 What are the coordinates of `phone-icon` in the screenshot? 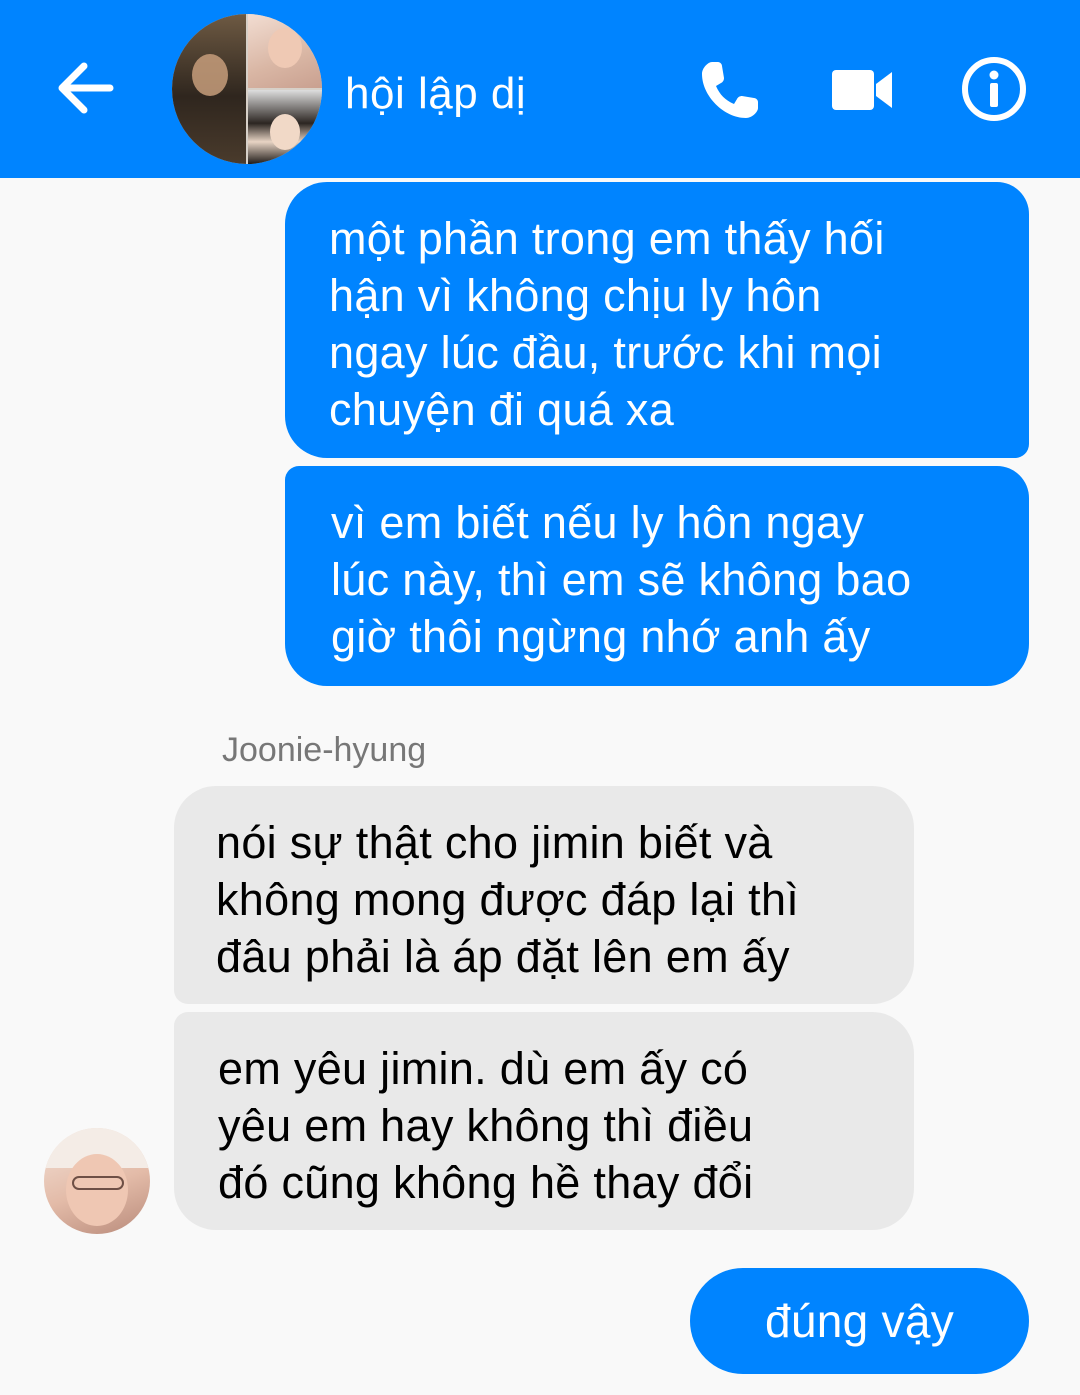 It's located at (730, 90).